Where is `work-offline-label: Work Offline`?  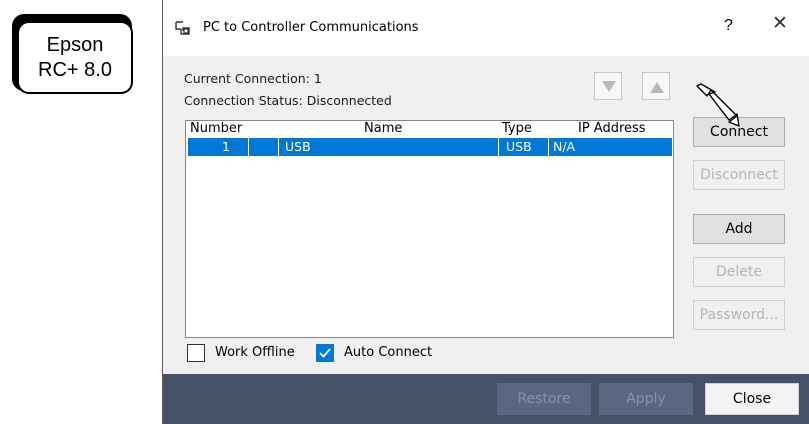 work-offline-label: Work Offline is located at coordinates (255, 352).